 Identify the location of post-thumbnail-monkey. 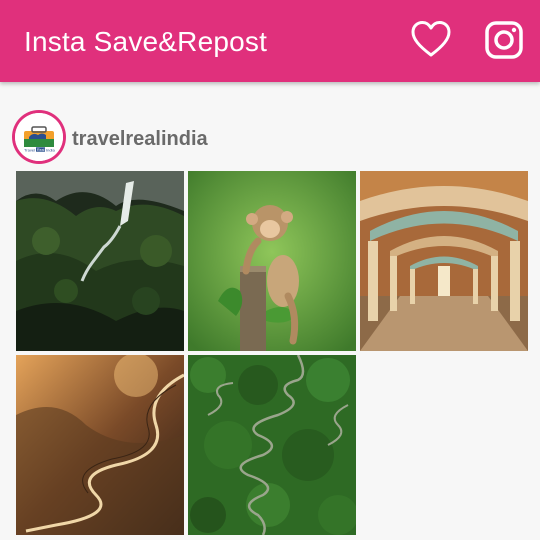
(272, 261).